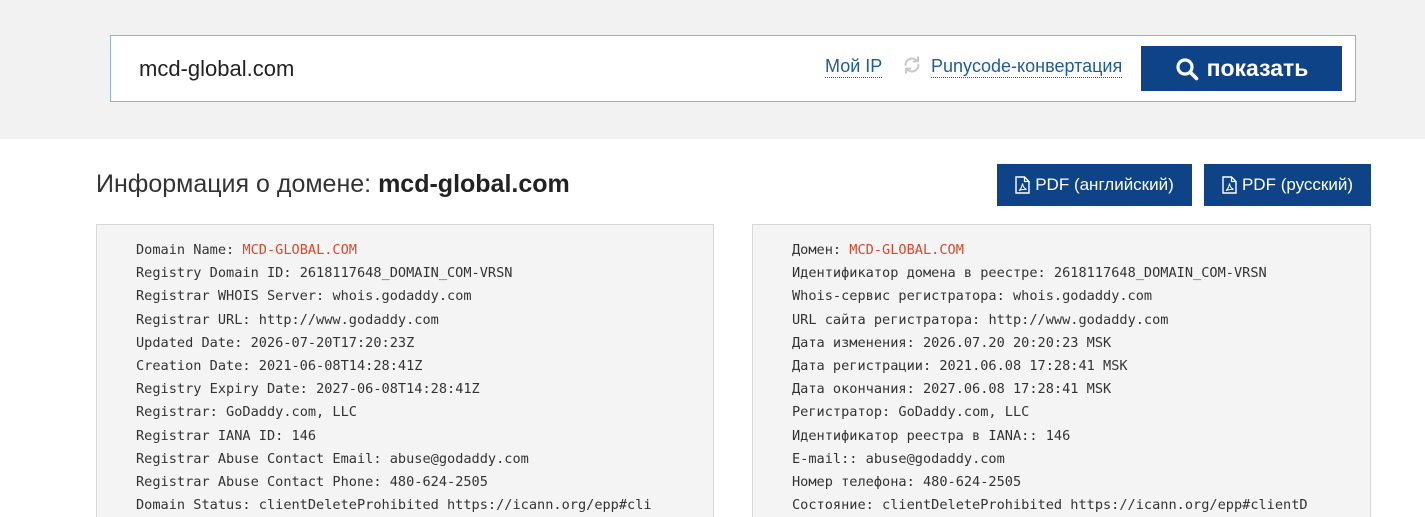 The image size is (1425, 517). I want to click on pdf-russian-label: PDF (русский), so click(1297, 184).